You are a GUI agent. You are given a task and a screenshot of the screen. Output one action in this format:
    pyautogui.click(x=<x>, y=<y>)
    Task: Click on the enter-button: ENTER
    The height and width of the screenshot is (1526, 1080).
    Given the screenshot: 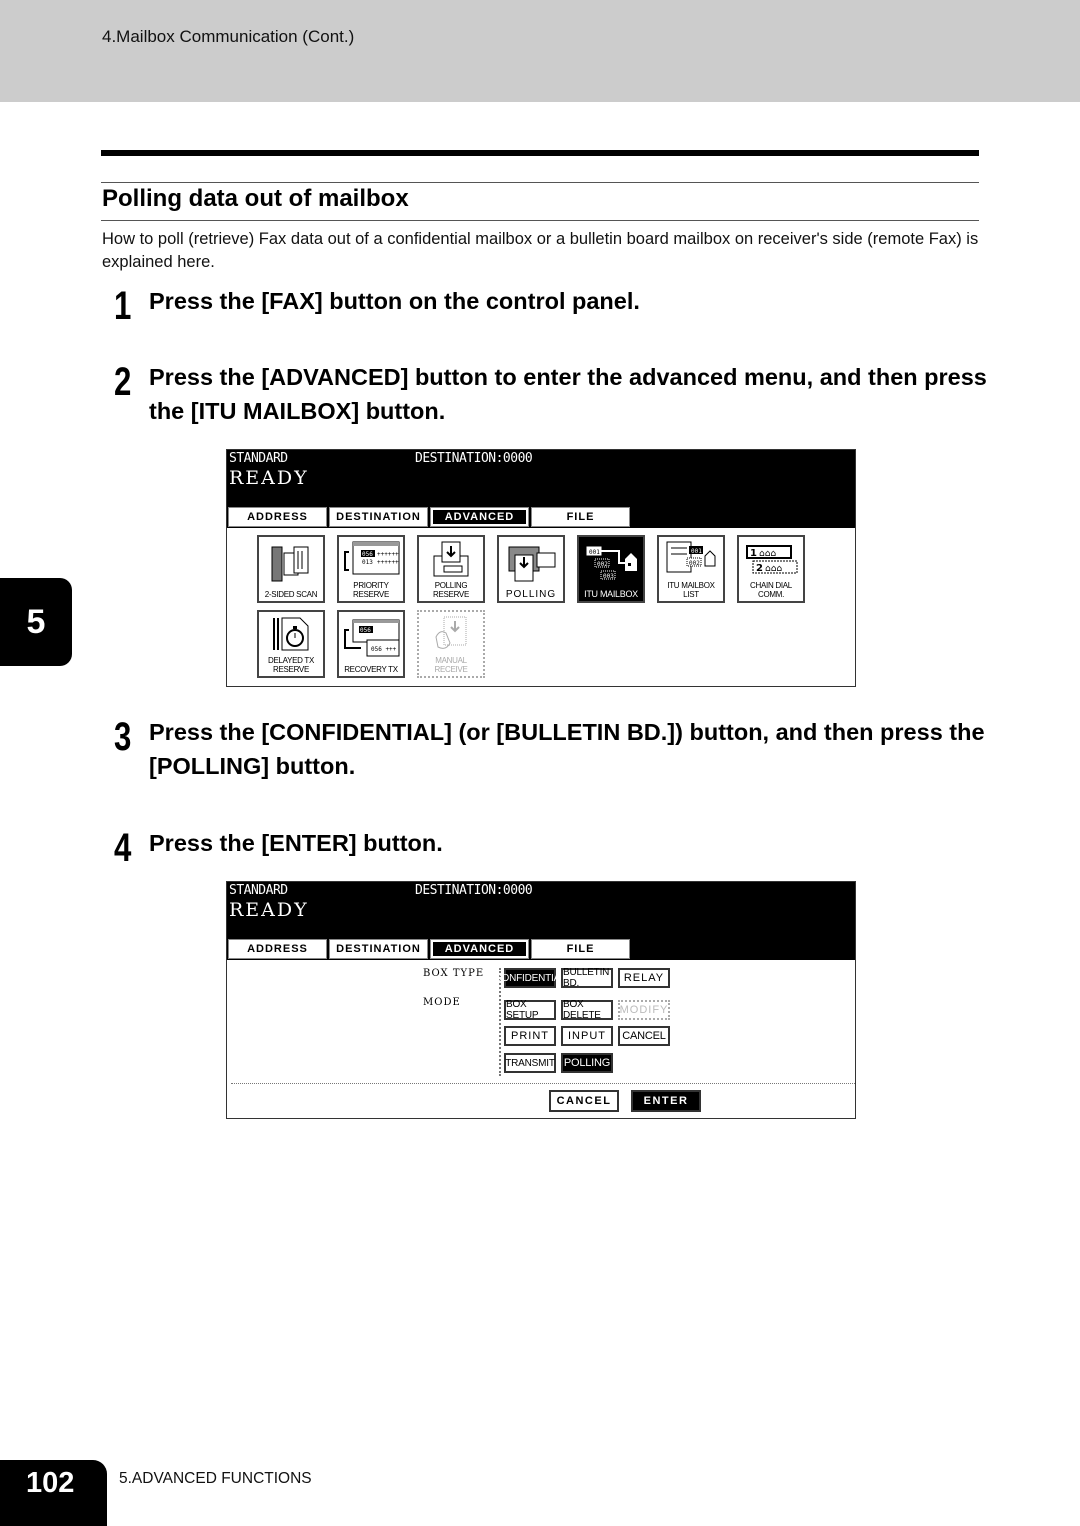 What is the action you would take?
    pyautogui.click(x=666, y=1101)
    